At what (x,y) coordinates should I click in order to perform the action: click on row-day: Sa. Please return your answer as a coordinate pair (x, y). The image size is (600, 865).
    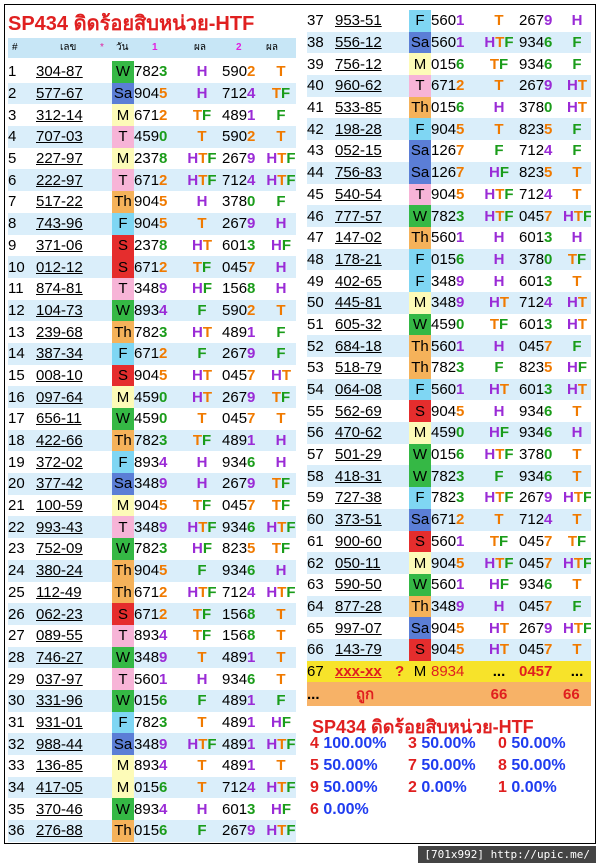
    Looking at the image, I should click on (420, 42).